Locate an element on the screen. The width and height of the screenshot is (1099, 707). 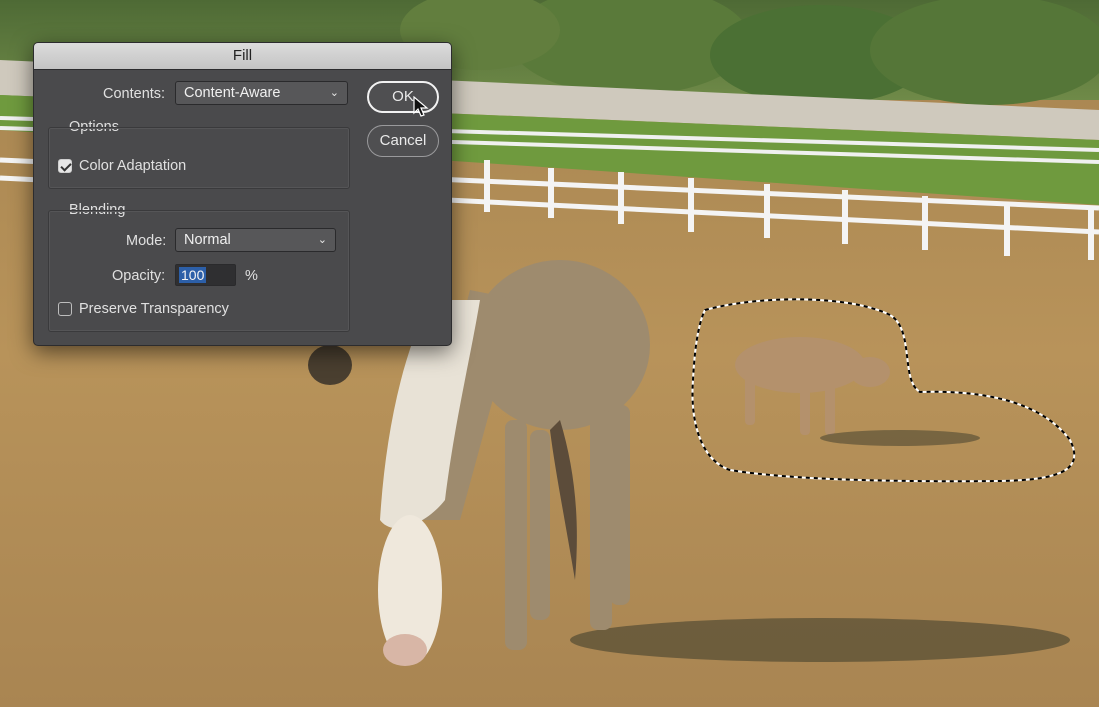
mode-select: Normal ⌄ is located at coordinates (255, 240).